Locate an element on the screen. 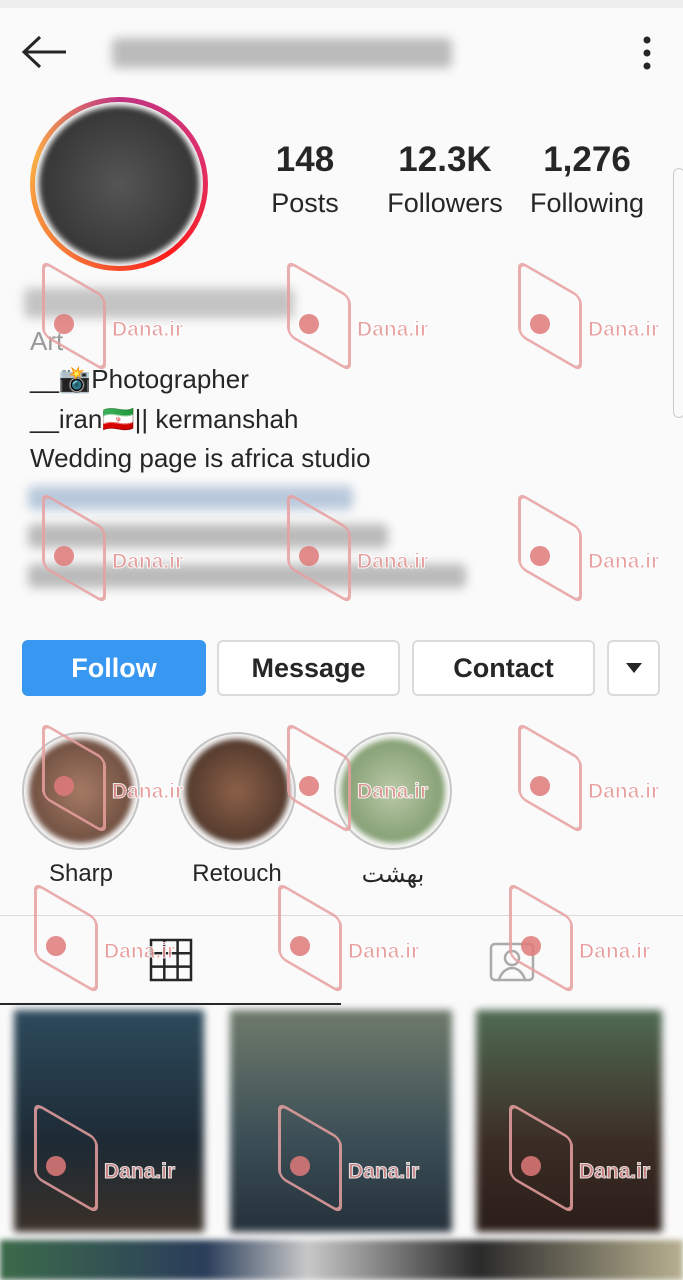  tab-grid is located at coordinates (170, 960).